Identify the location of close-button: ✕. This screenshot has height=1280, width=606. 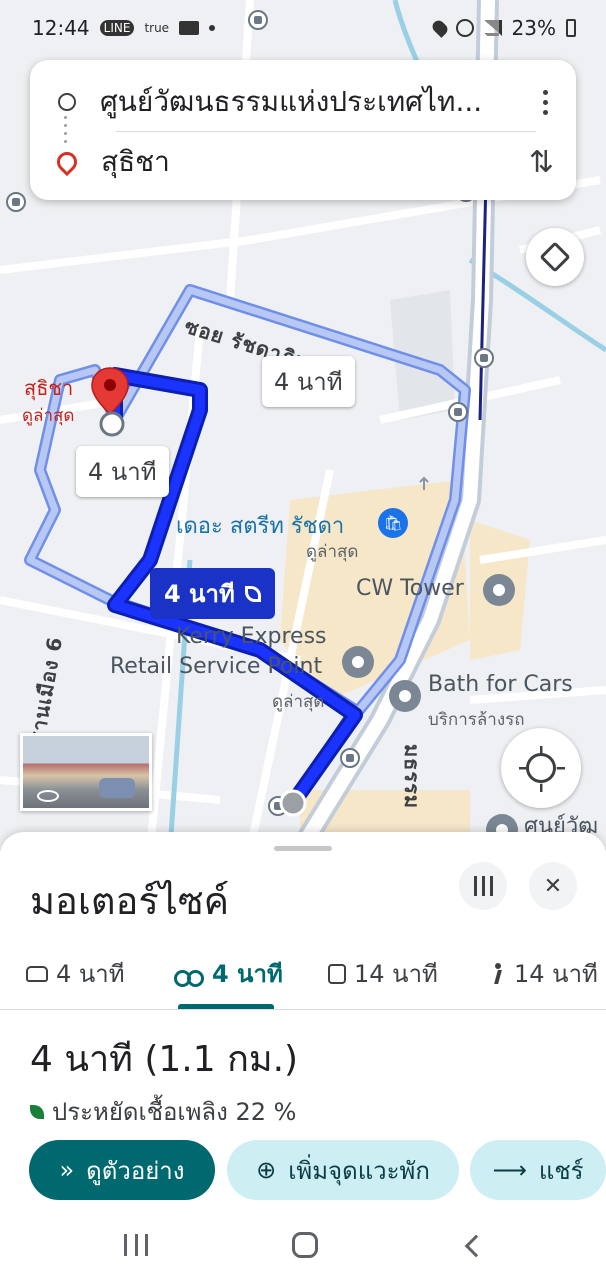
(553, 886).